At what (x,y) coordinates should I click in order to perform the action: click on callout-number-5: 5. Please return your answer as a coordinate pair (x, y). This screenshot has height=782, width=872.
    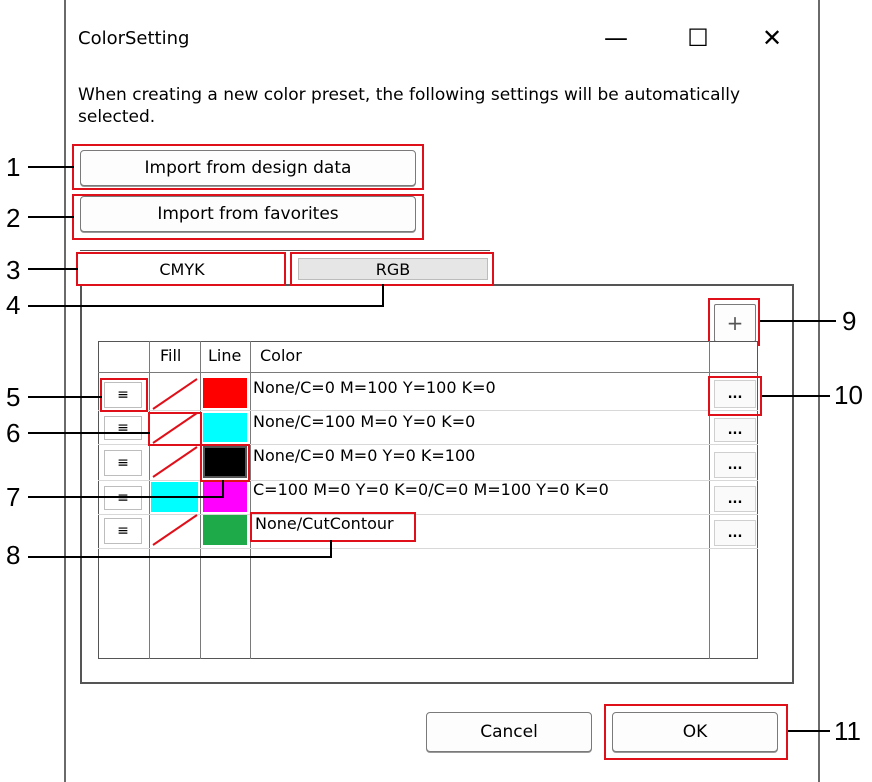
    Looking at the image, I should click on (13, 397).